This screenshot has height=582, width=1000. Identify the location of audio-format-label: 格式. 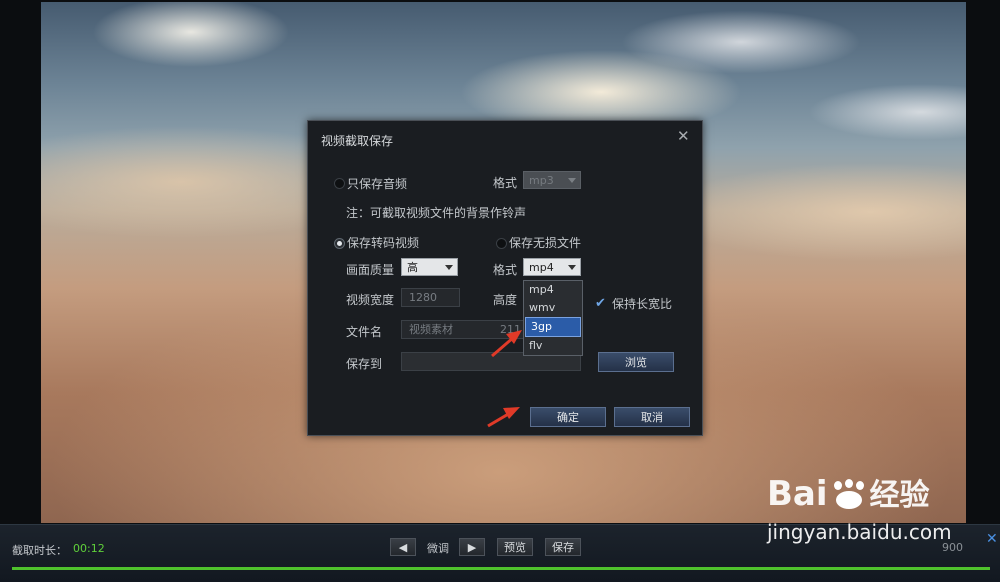
(505, 183).